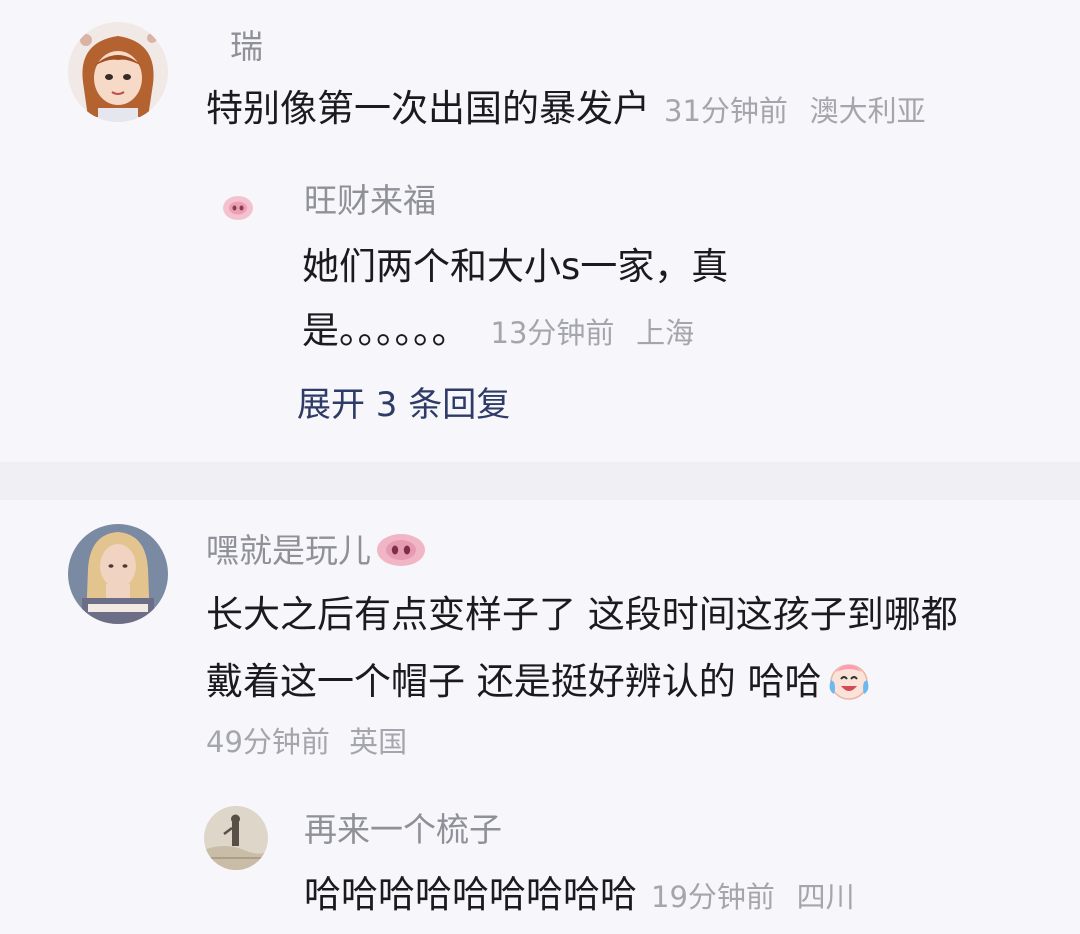 The image size is (1080, 934). Describe the element at coordinates (825, 897) in the screenshot. I see `reply-location: 四川` at that location.